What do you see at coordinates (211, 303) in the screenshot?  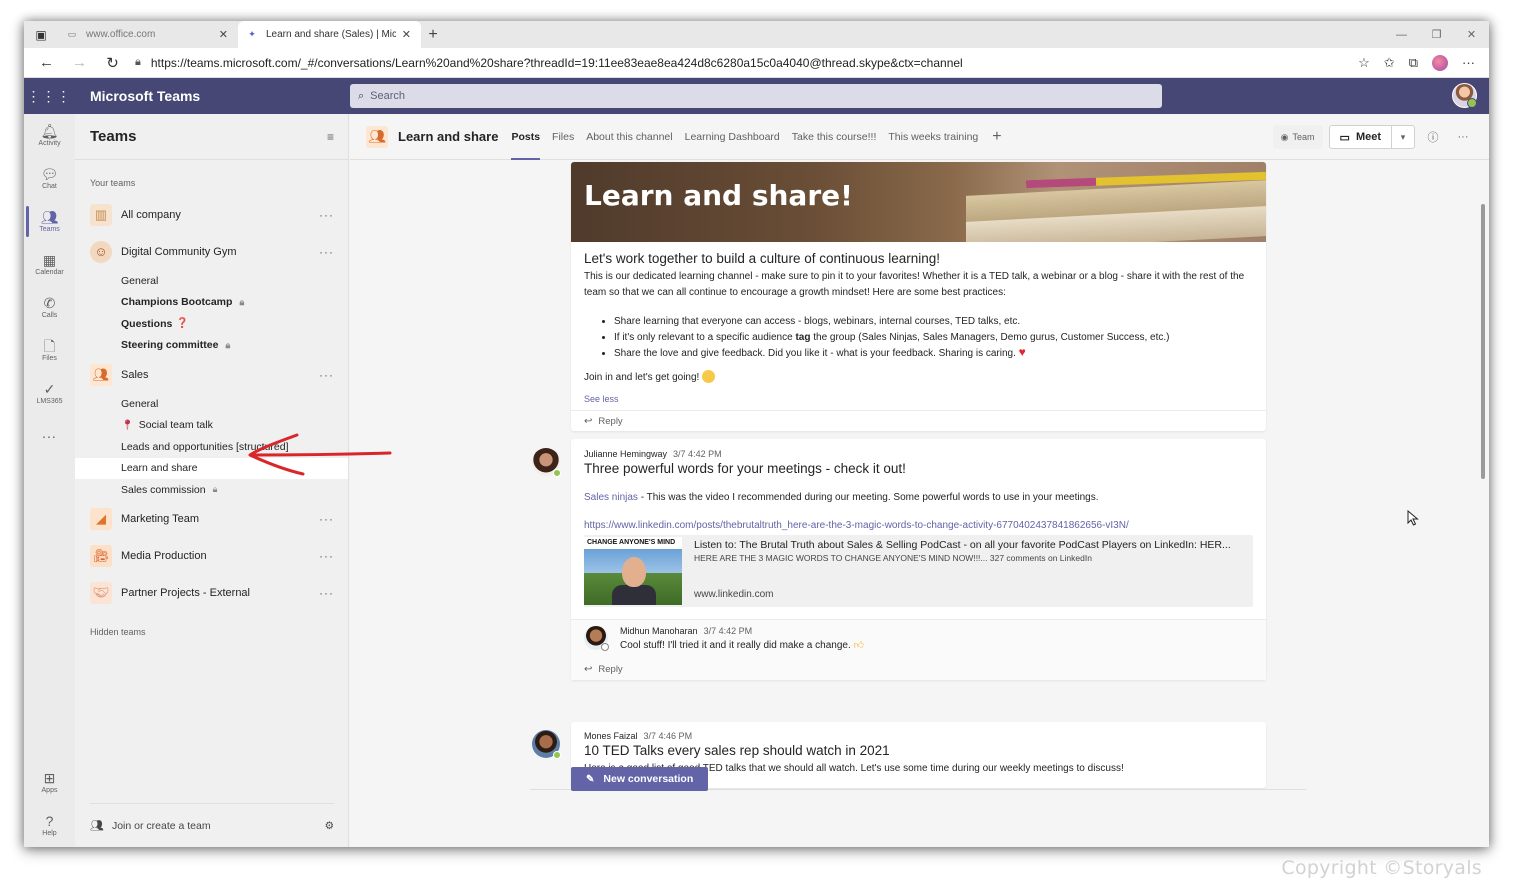 I see `channel-item: Champions Bootcamp 🔒︎` at bounding box center [211, 303].